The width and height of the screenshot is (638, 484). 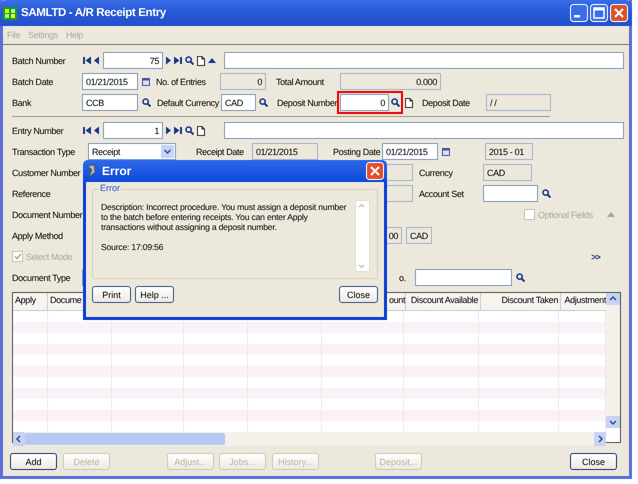 I want to click on vertical-scrollbar, so click(x=613, y=360).